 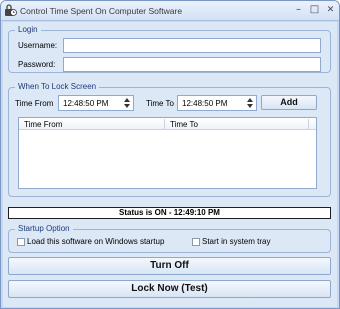 I want to click on minimize-icon: –, so click(x=298, y=10).